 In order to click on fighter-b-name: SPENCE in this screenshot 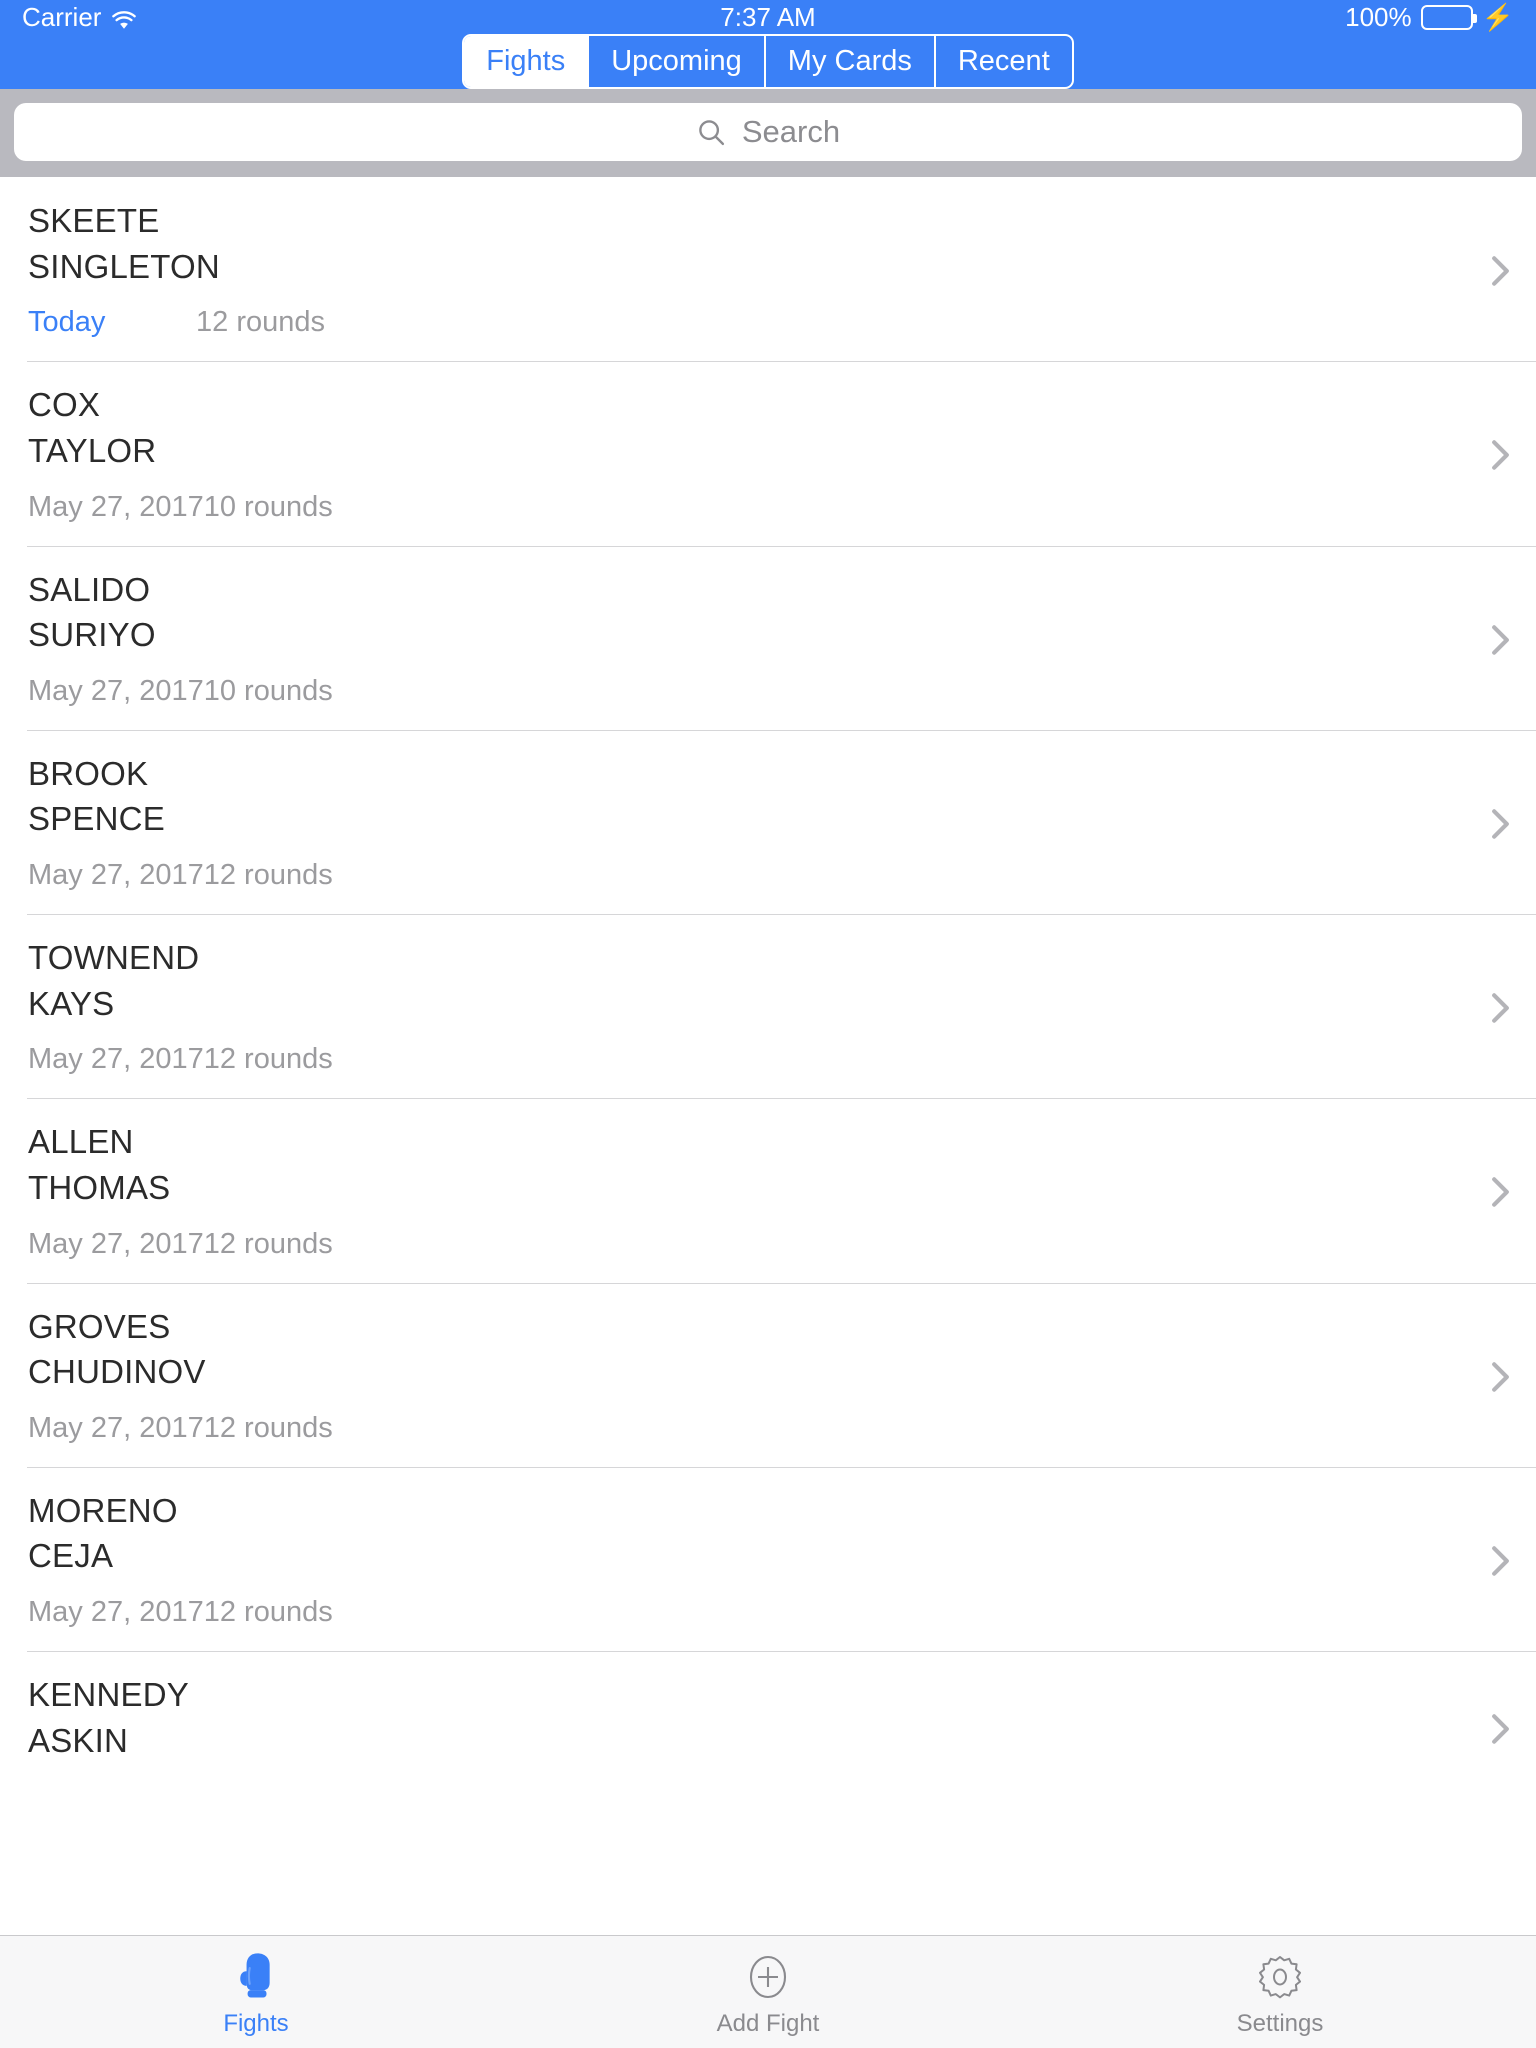, I will do `click(96, 819)`.